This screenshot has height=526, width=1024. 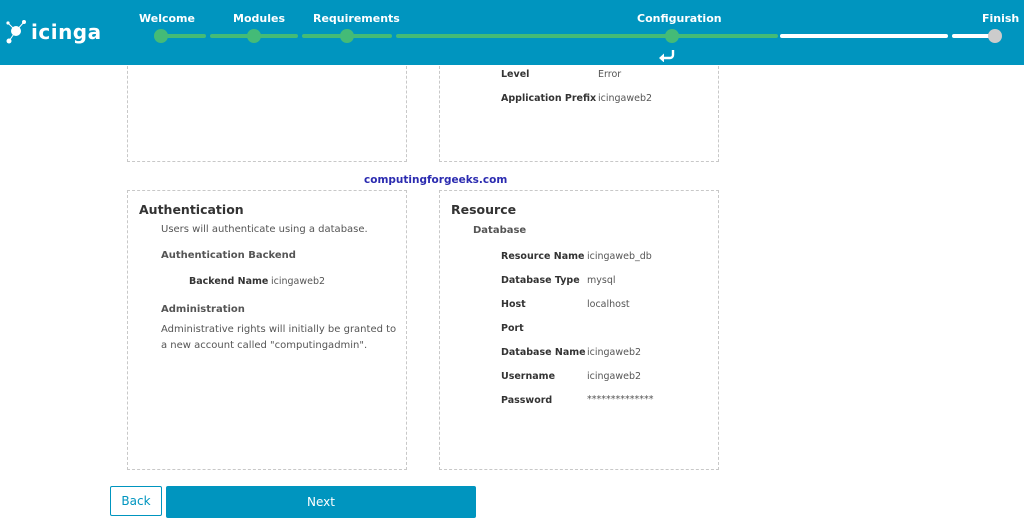 I want to click on progress-segment-finish, so click(x=972, y=36).